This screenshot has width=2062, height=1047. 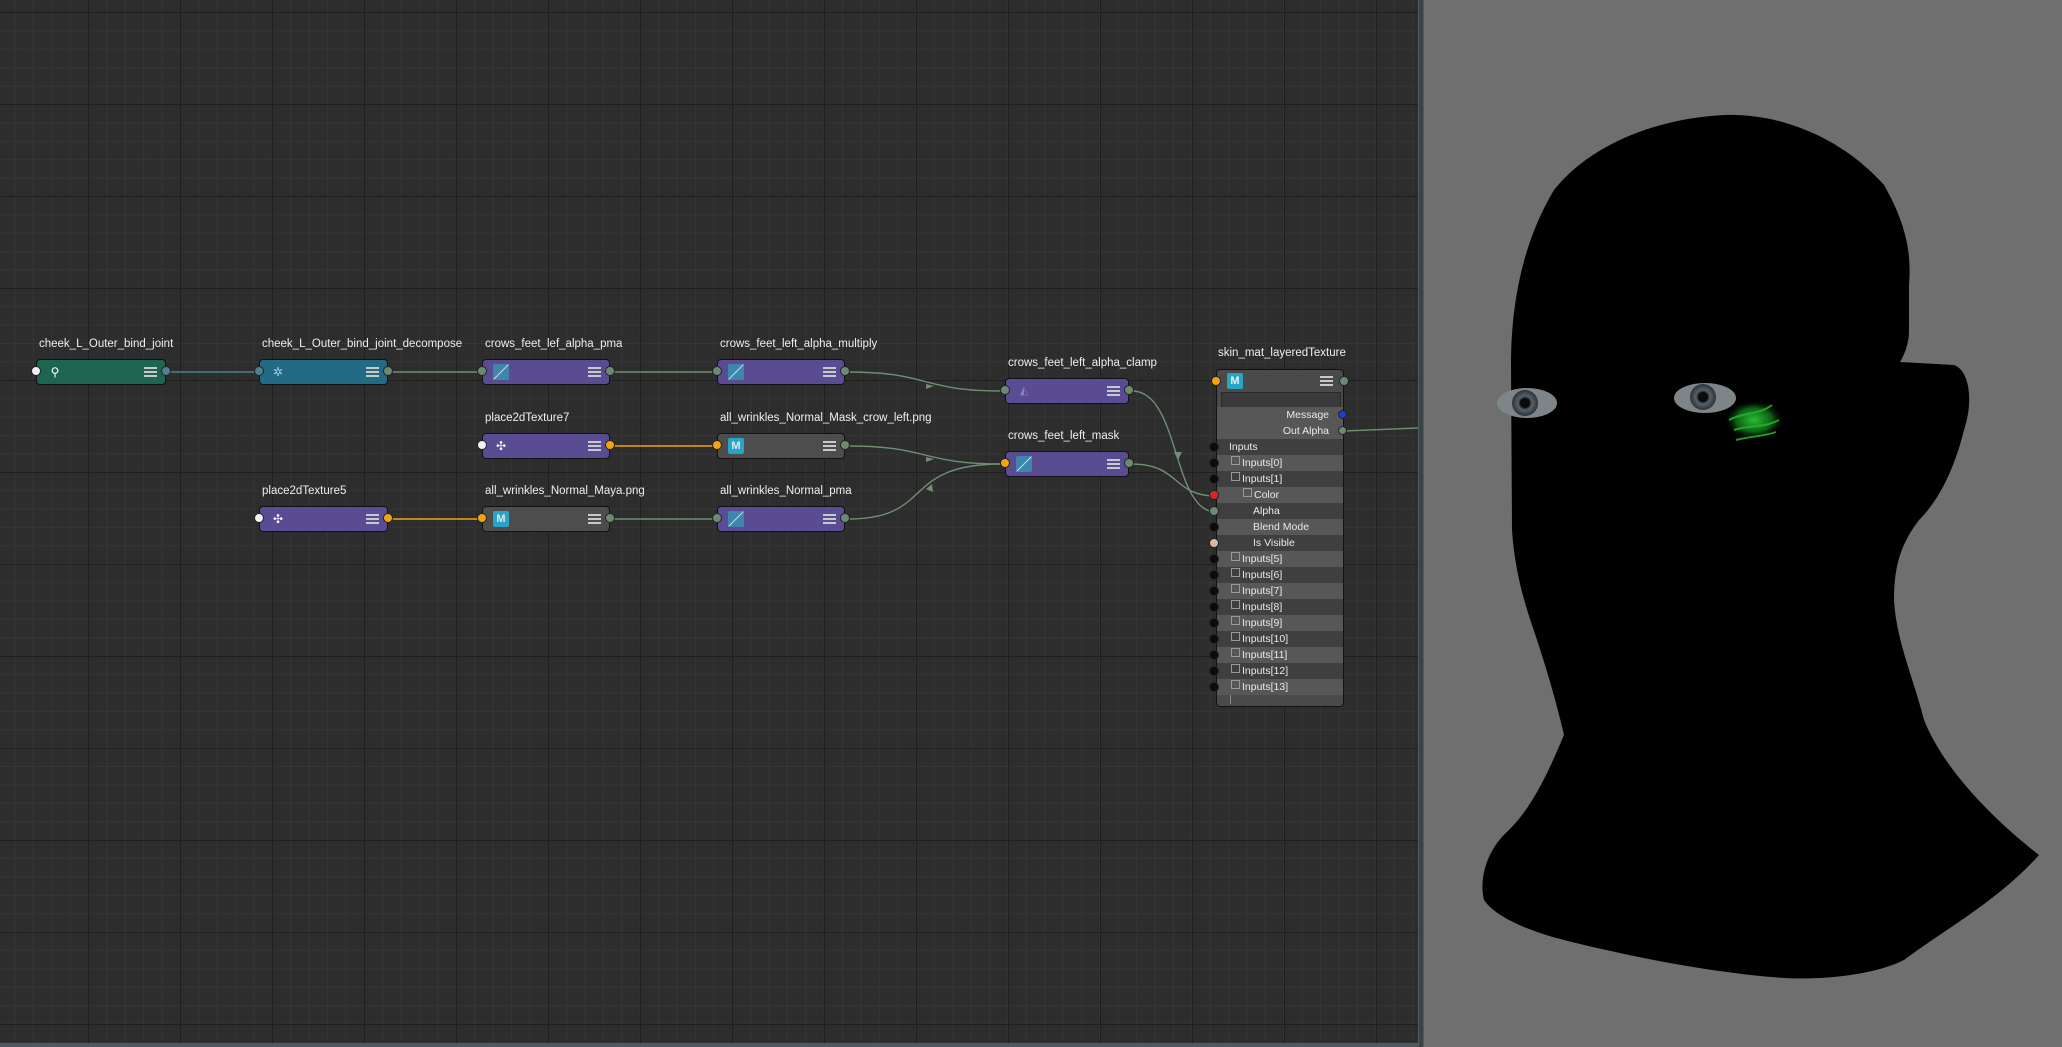 What do you see at coordinates (1276, 655) in the screenshot?
I see `attr-inputs-11: Inputs[11]` at bounding box center [1276, 655].